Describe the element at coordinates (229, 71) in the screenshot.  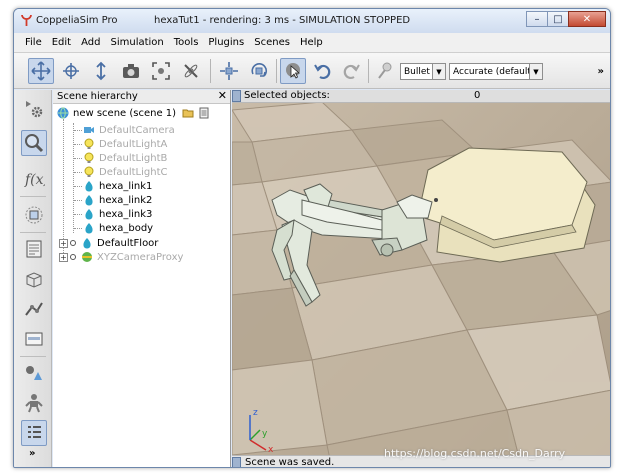
I see `object-shift-button` at that location.